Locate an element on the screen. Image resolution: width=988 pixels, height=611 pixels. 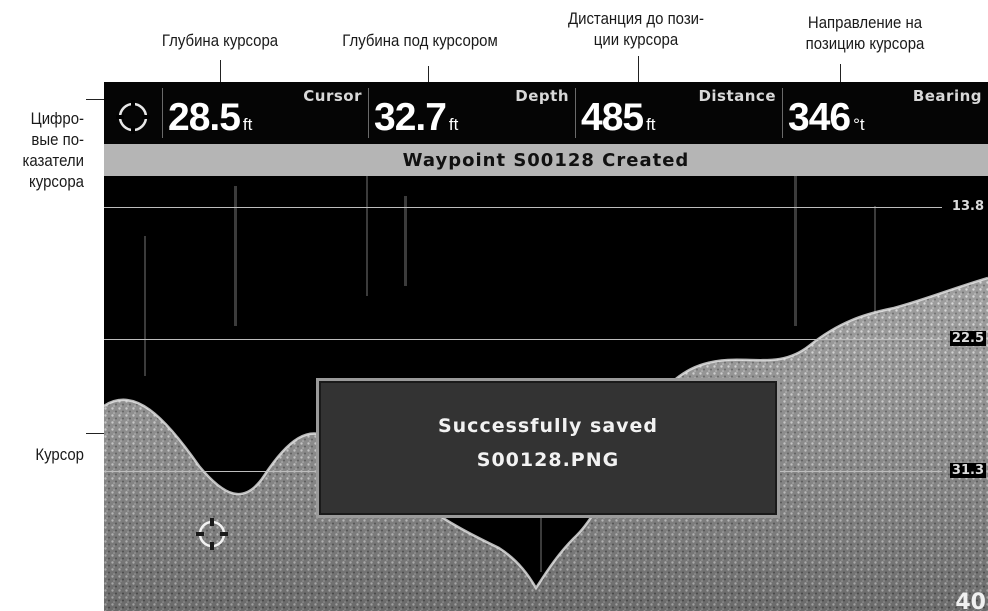
distance-unit: ft is located at coordinates (651, 124).